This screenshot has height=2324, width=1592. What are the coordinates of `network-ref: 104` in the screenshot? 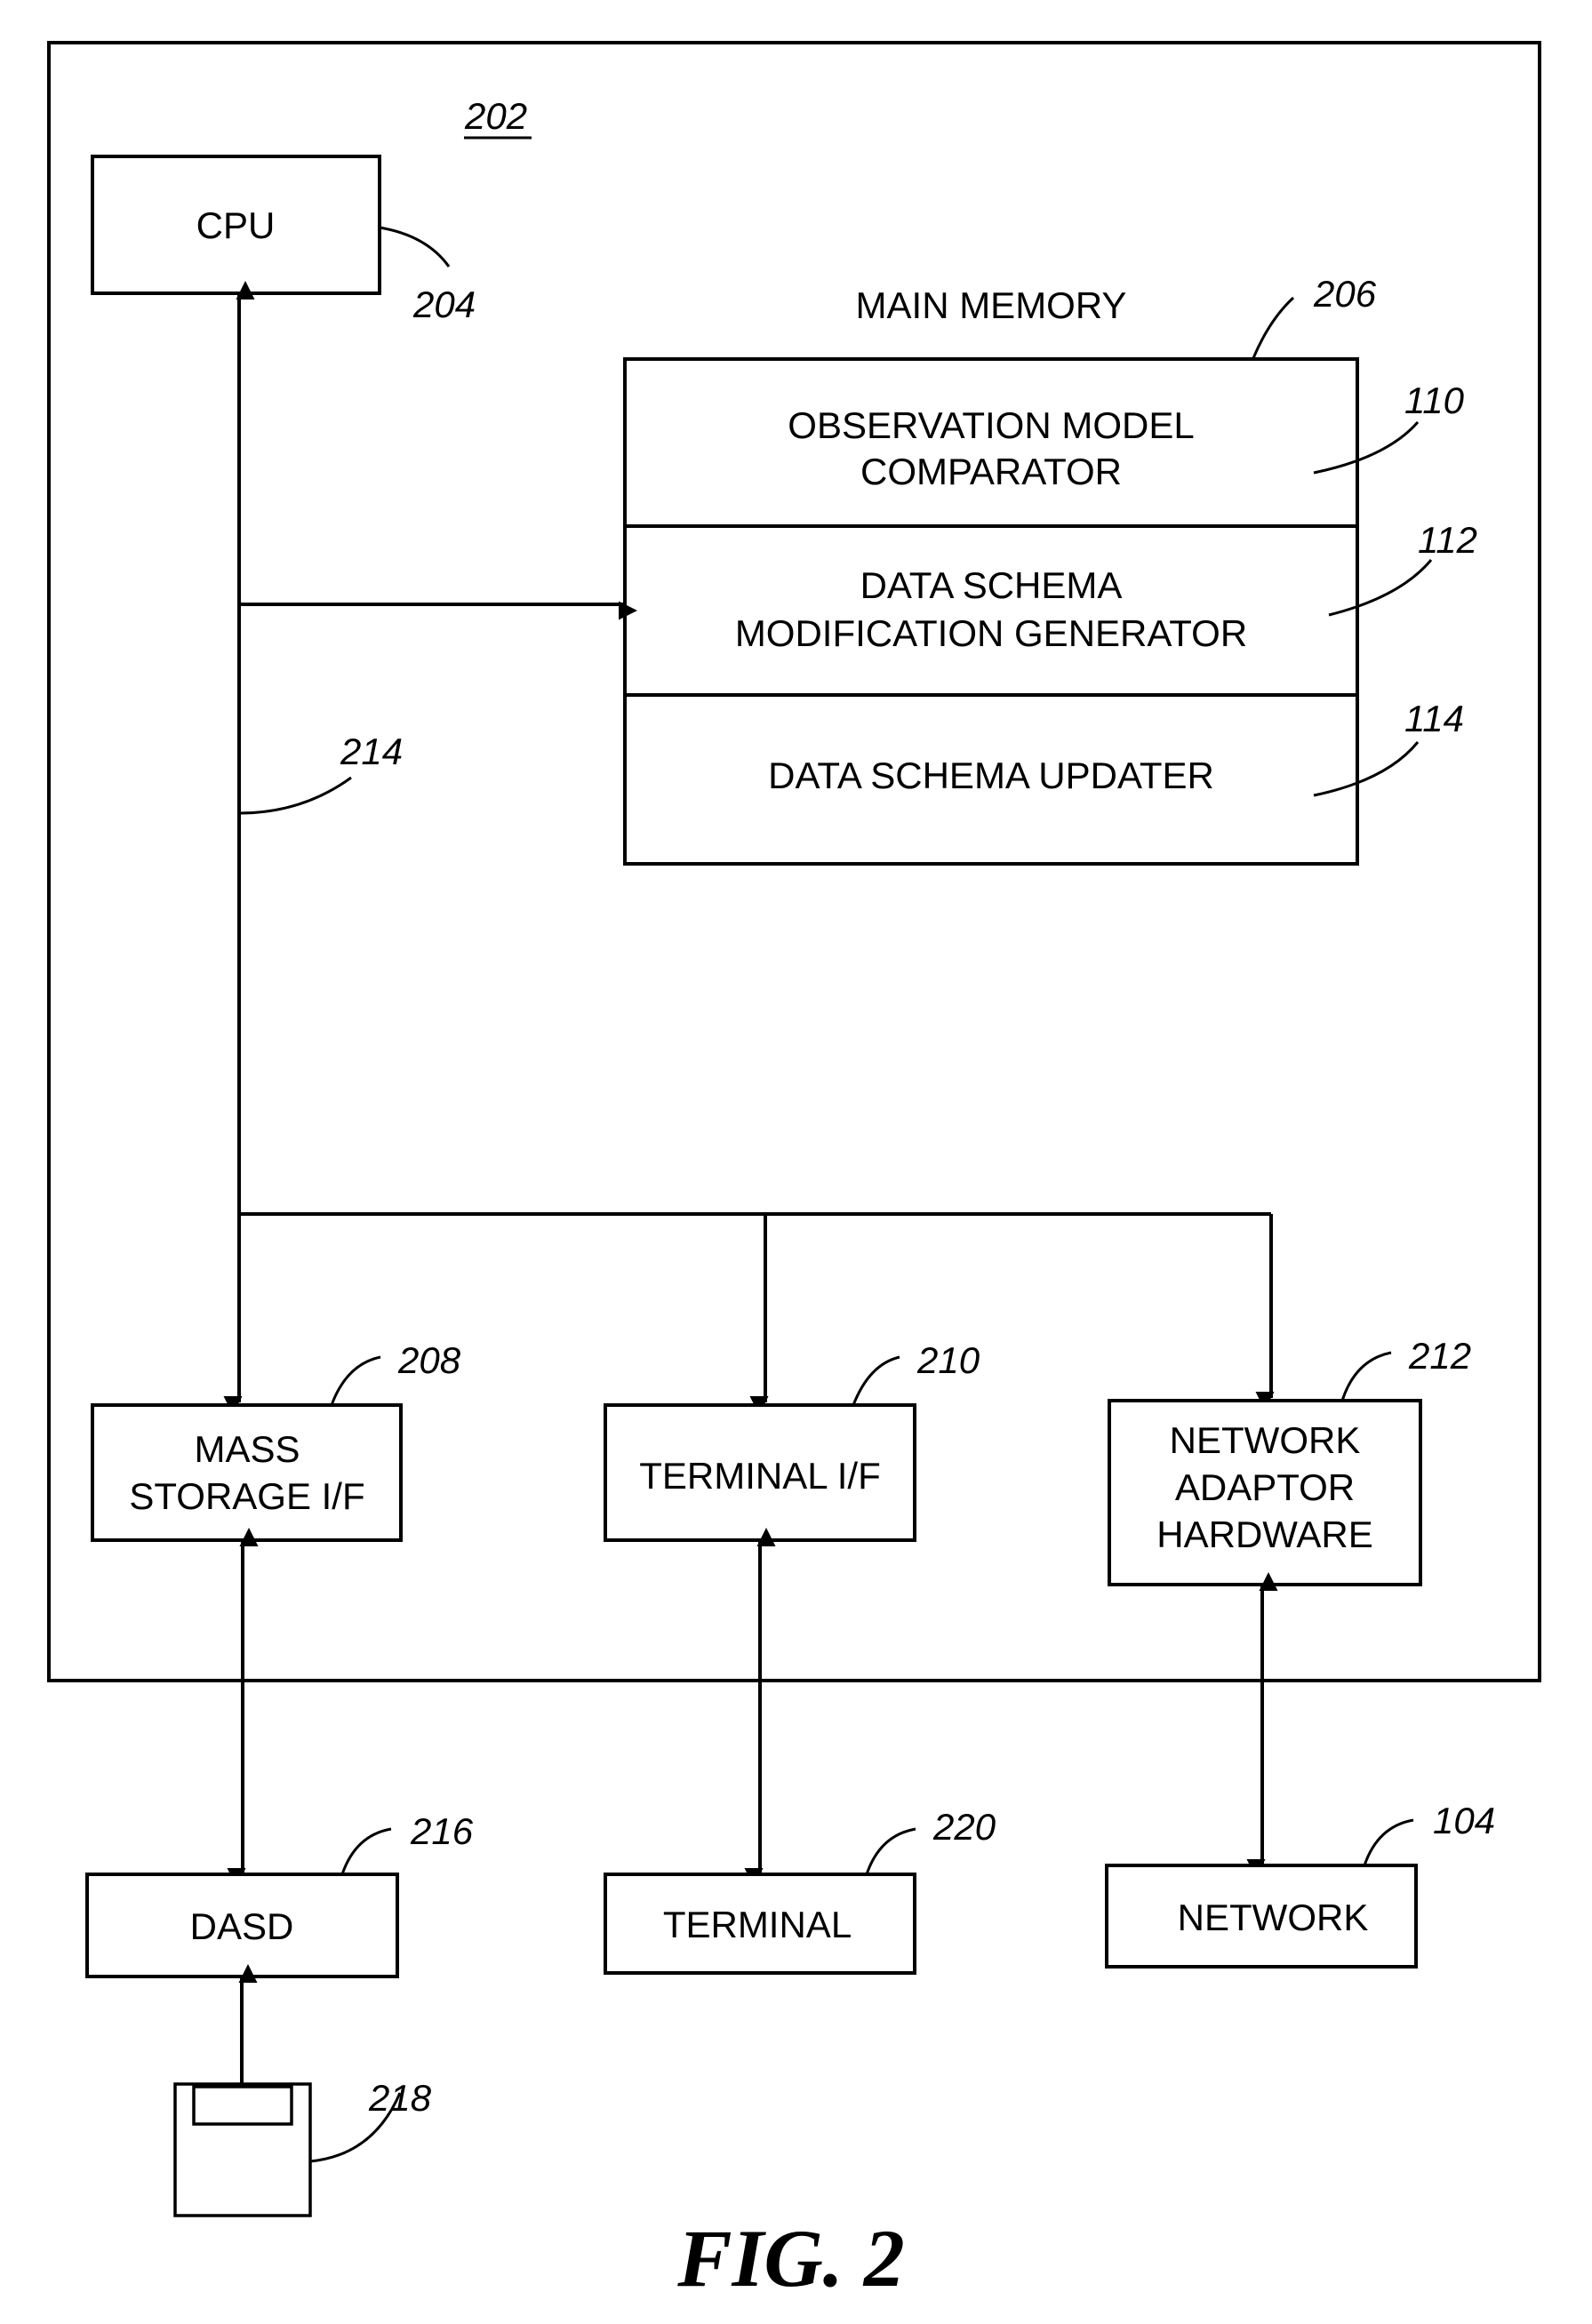 It's located at (1464, 1820).